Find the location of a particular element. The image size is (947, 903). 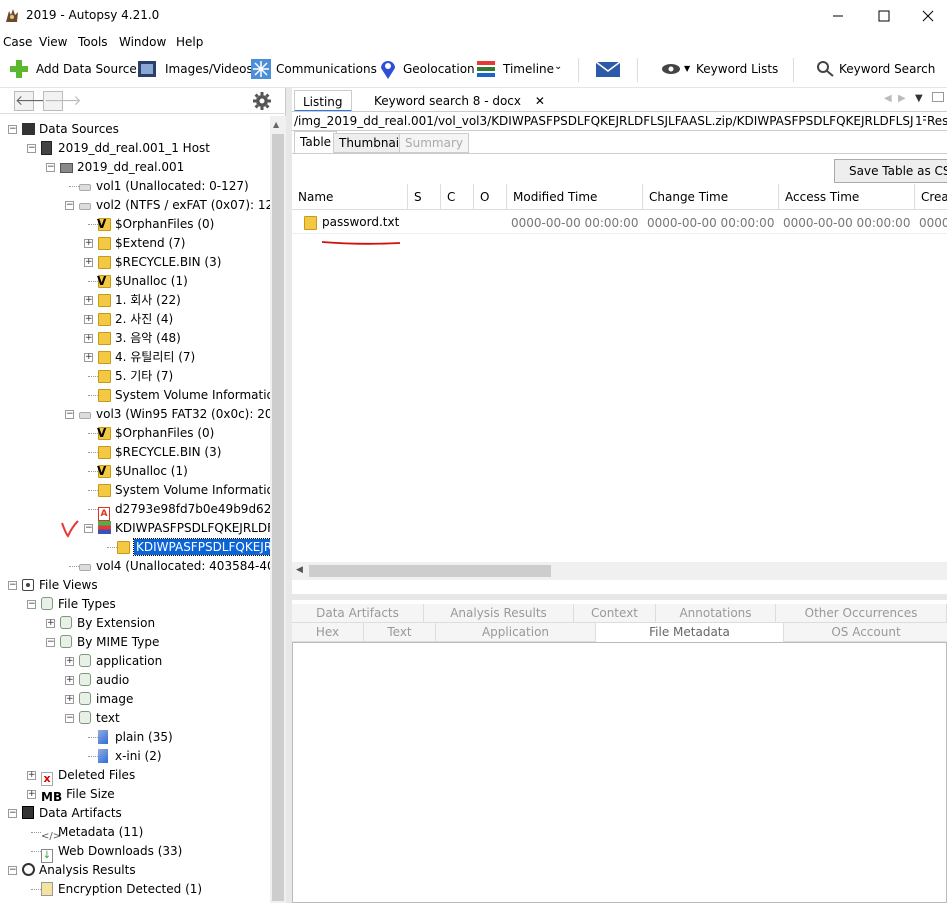

menu-window: Window is located at coordinates (142, 42).